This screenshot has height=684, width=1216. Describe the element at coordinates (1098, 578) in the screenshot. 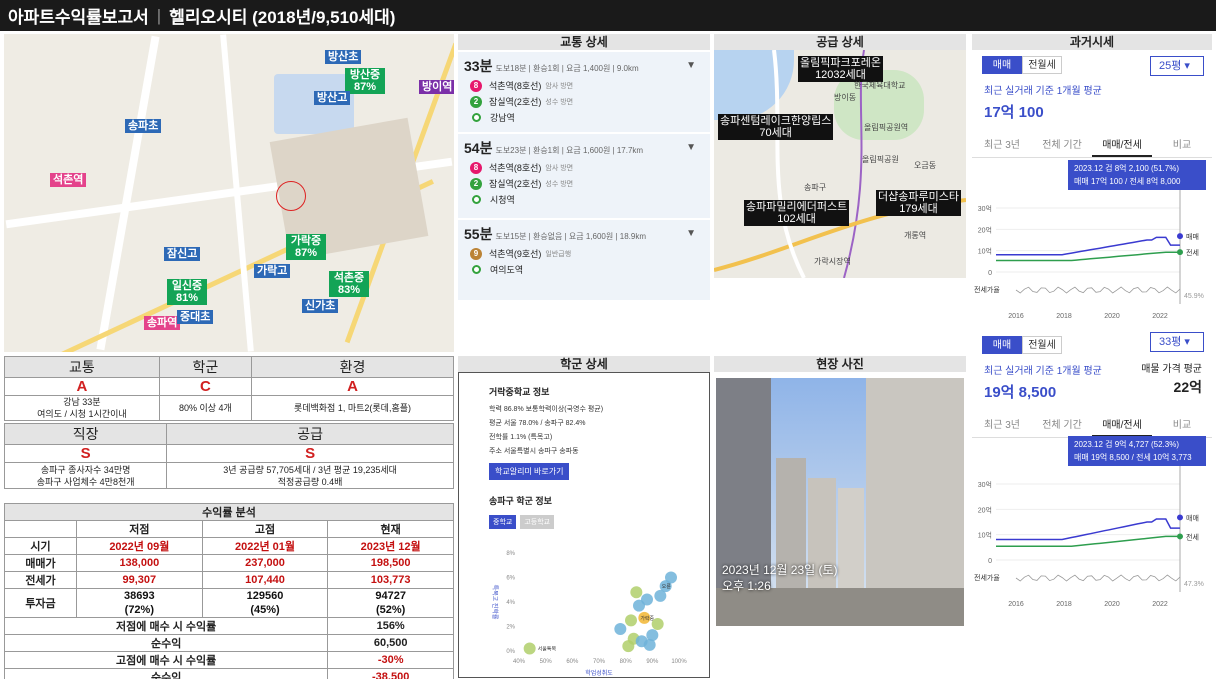

I see `ratio-line` at that location.